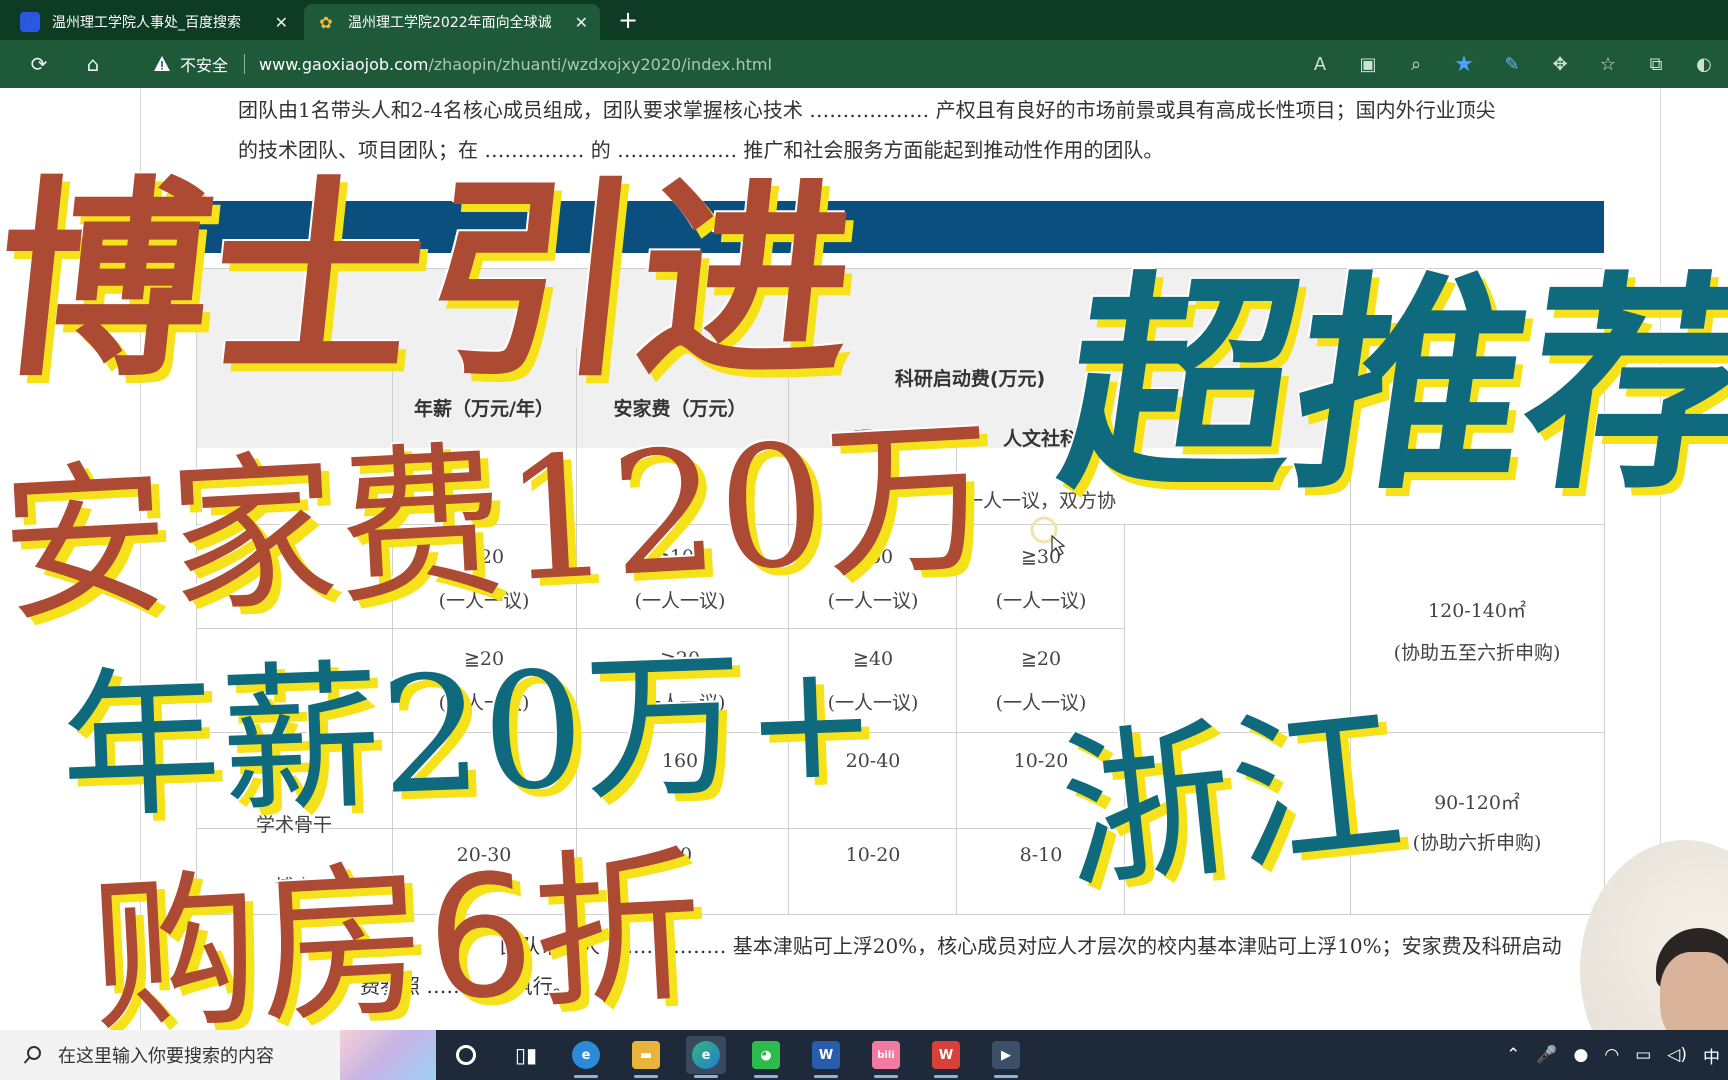 The image size is (1728, 1080). I want to click on home-icon: ⌂, so click(93, 64).